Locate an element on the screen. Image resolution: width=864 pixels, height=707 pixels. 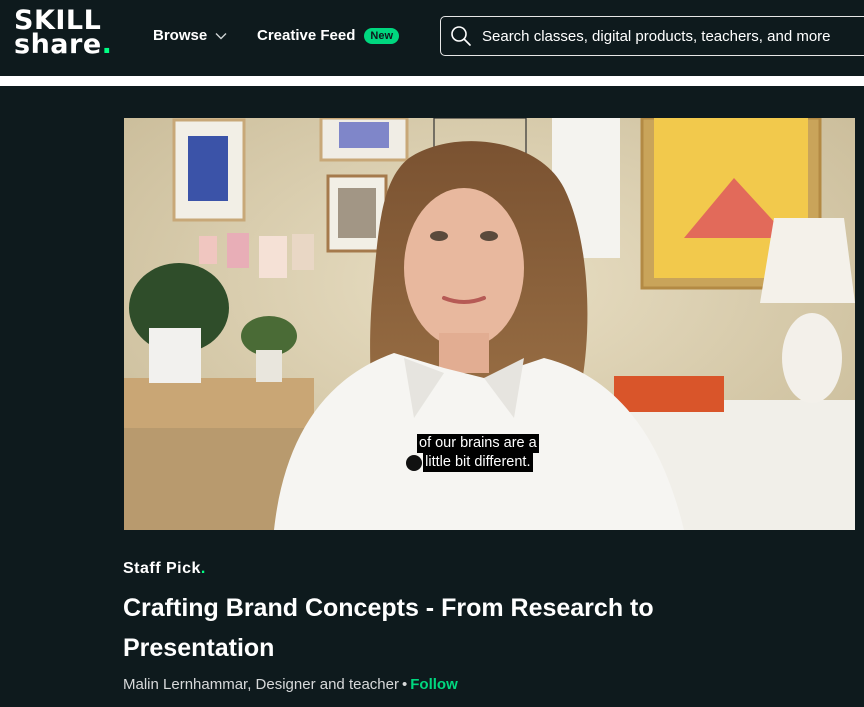
browse-menu-button: Browse is located at coordinates (190, 35).